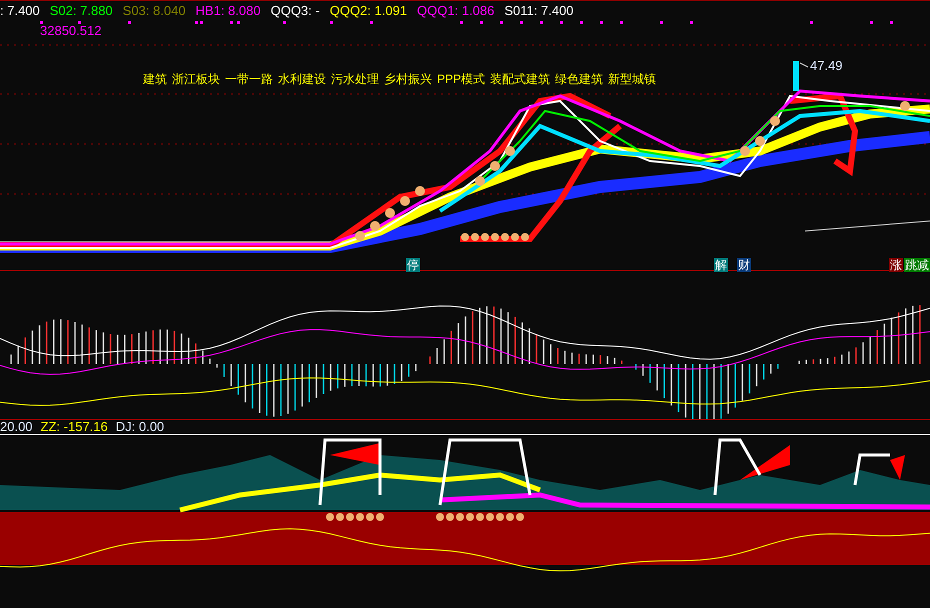 This screenshot has height=608, width=930. Describe the element at coordinates (74, 427) in the screenshot. I see `indicator-value: ZZ: -157.16` at that location.